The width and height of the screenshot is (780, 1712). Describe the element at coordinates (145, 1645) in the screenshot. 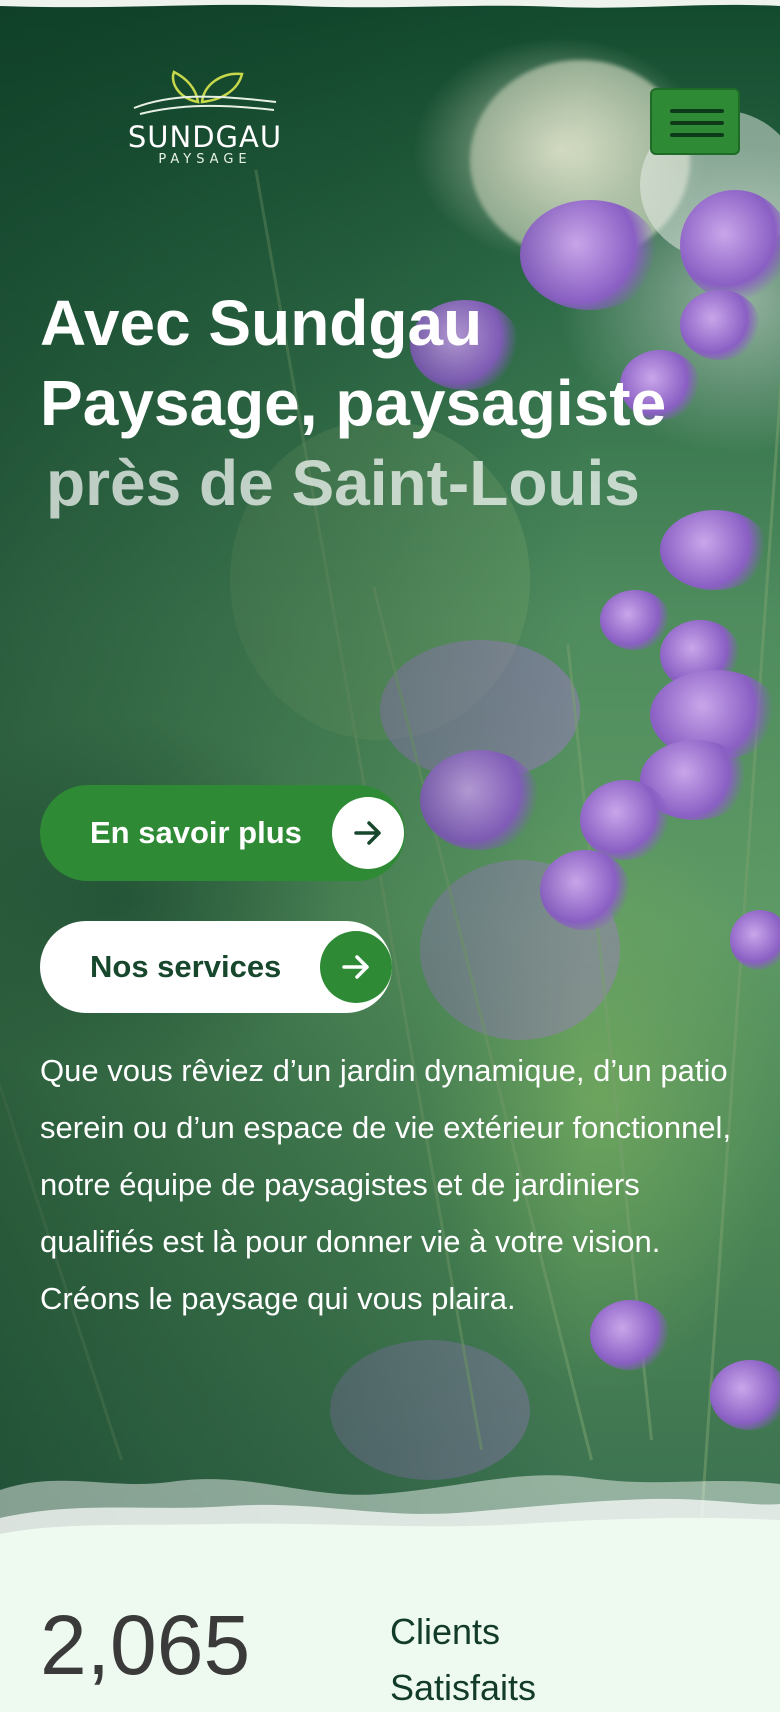

I see `stat-value: 2,065` at that location.